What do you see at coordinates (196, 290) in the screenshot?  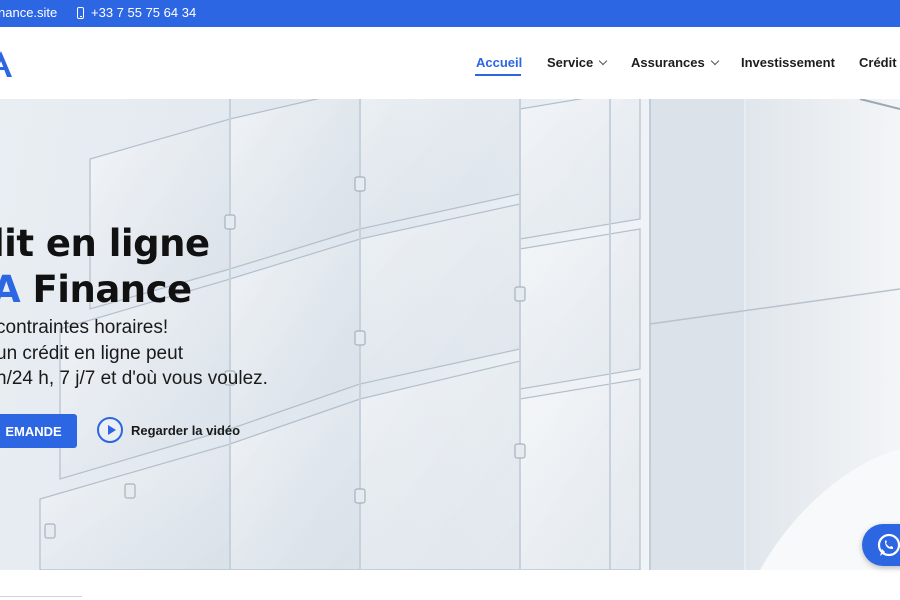 I see `hero-title-line-2: A Finance` at bounding box center [196, 290].